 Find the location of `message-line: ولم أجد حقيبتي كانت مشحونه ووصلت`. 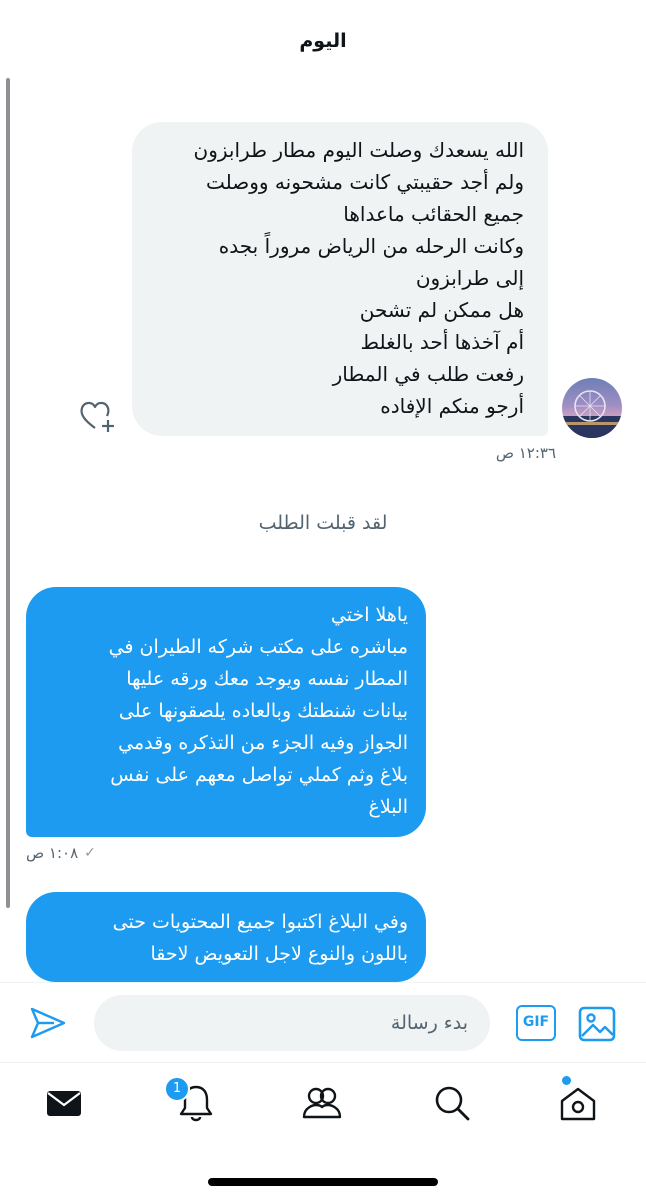

message-line: ولم أجد حقيبتي كانت مشحونه ووصلت is located at coordinates (365, 182).